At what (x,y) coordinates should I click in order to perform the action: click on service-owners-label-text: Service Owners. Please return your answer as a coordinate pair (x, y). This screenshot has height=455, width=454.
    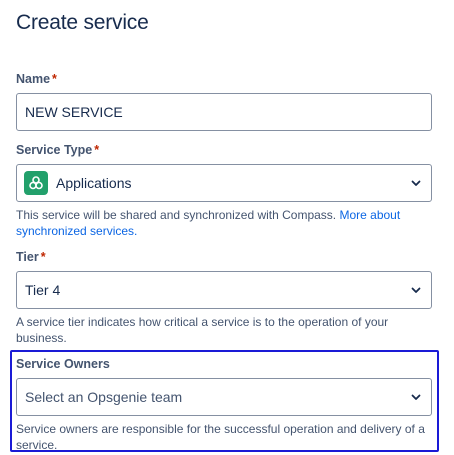
    Looking at the image, I should click on (63, 364).